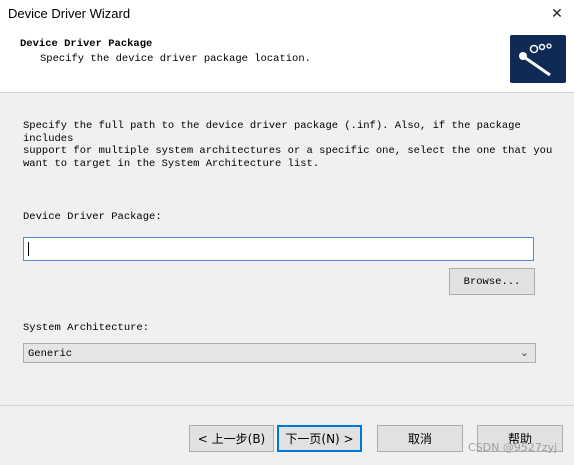 The image size is (574, 465). Describe the element at coordinates (319, 438) in the screenshot. I see `next-button: 下一页(N) >` at that location.